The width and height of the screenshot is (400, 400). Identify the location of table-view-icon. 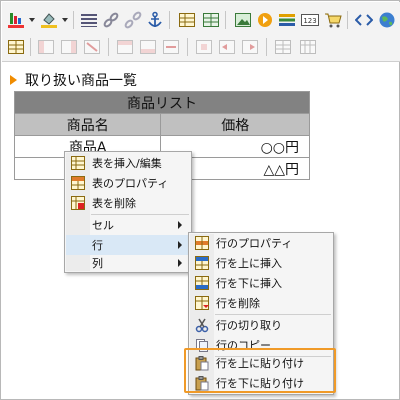
(283, 47).